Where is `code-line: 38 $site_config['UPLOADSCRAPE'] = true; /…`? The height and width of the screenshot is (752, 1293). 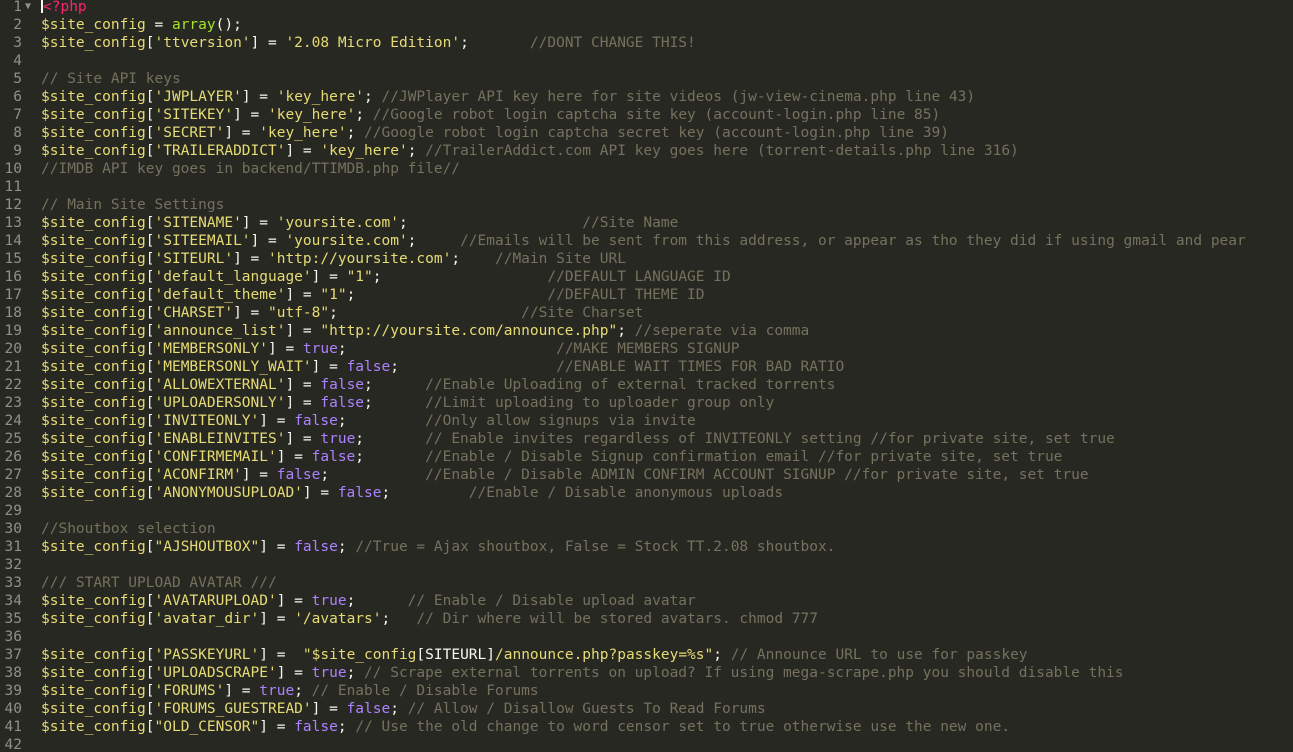 code-line: 38 $site_config['UPLOADSCRAPE'] = true; /… is located at coordinates (646, 673).